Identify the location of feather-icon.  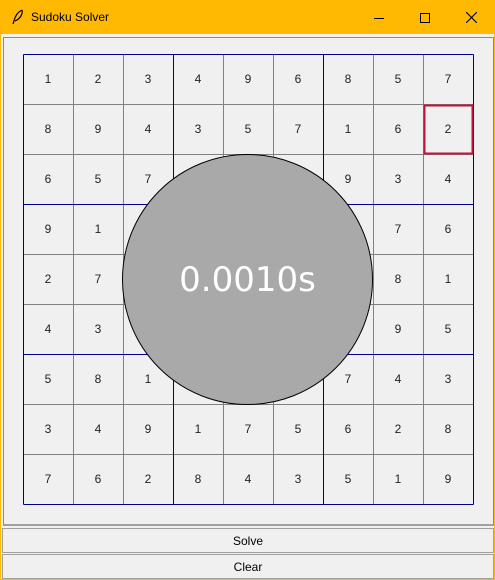
(18, 17).